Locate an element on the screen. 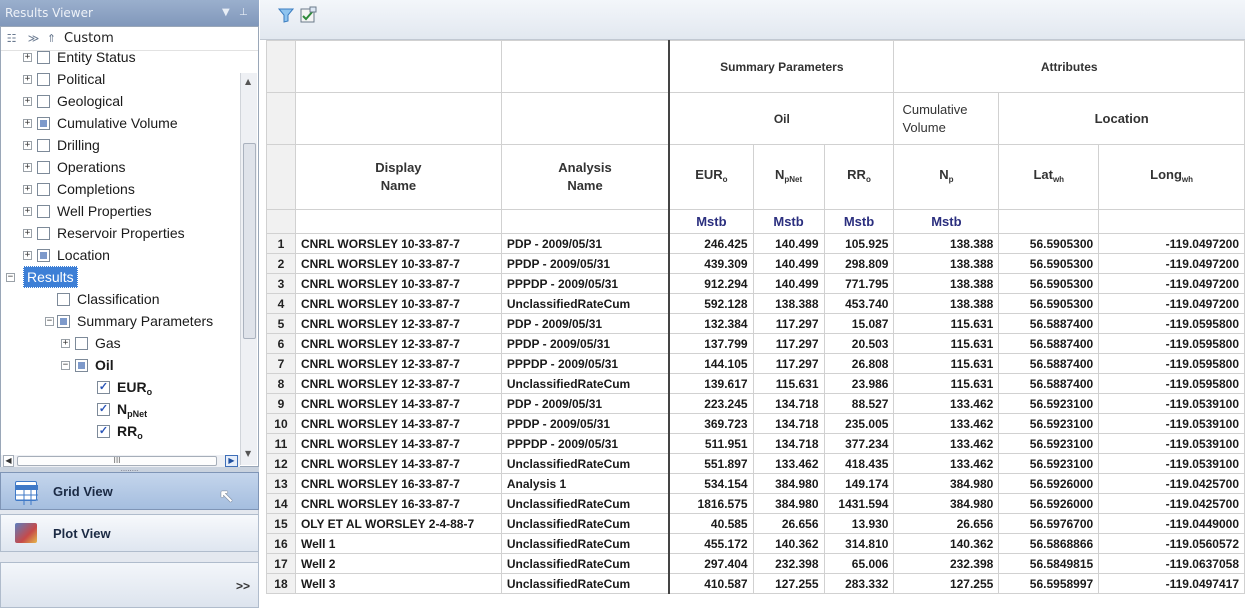 This screenshot has width=1245, height=608. row-index: 8 is located at coordinates (281, 383).